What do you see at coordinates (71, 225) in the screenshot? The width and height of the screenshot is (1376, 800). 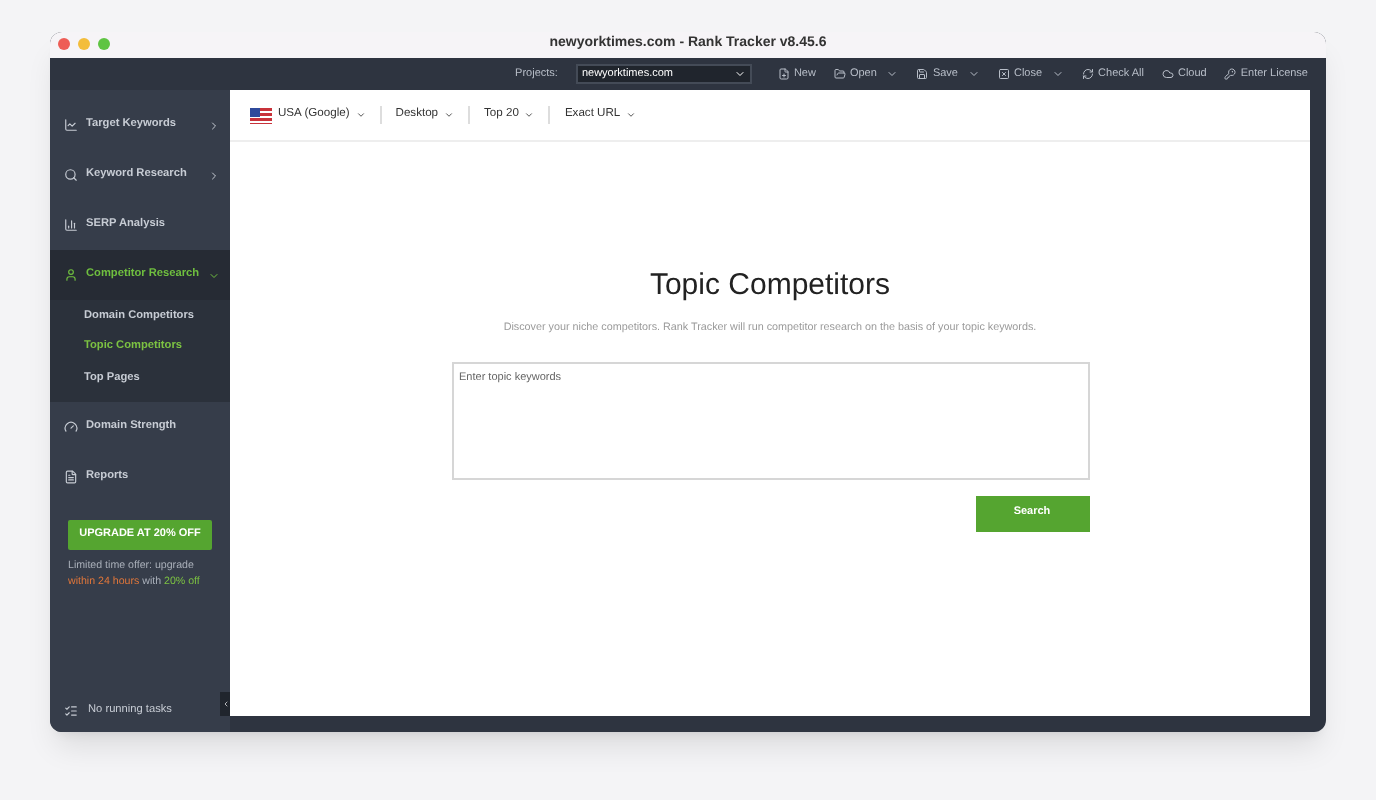 I see `bars-icon` at bounding box center [71, 225].